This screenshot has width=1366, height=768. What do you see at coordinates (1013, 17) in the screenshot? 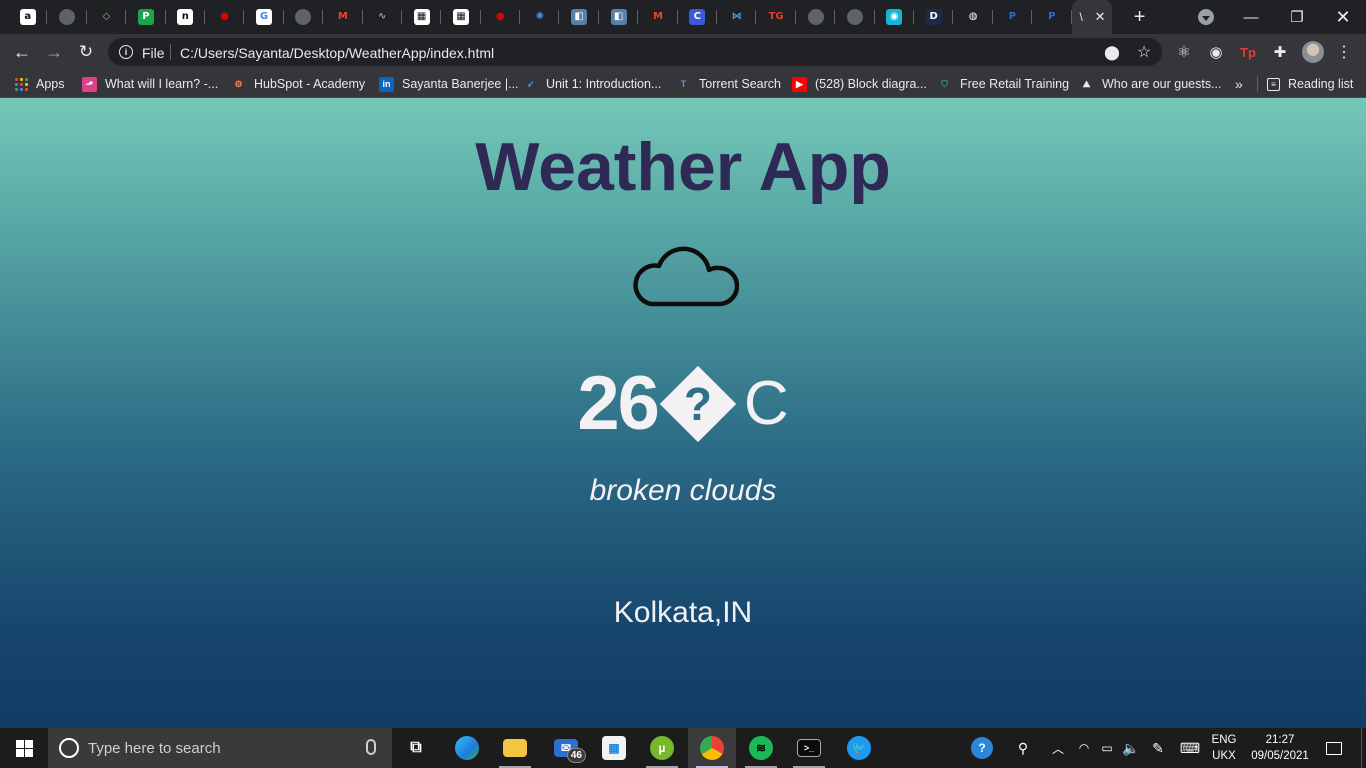
I see `tab-paypal-1: P` at bounding box center [1013, 17].